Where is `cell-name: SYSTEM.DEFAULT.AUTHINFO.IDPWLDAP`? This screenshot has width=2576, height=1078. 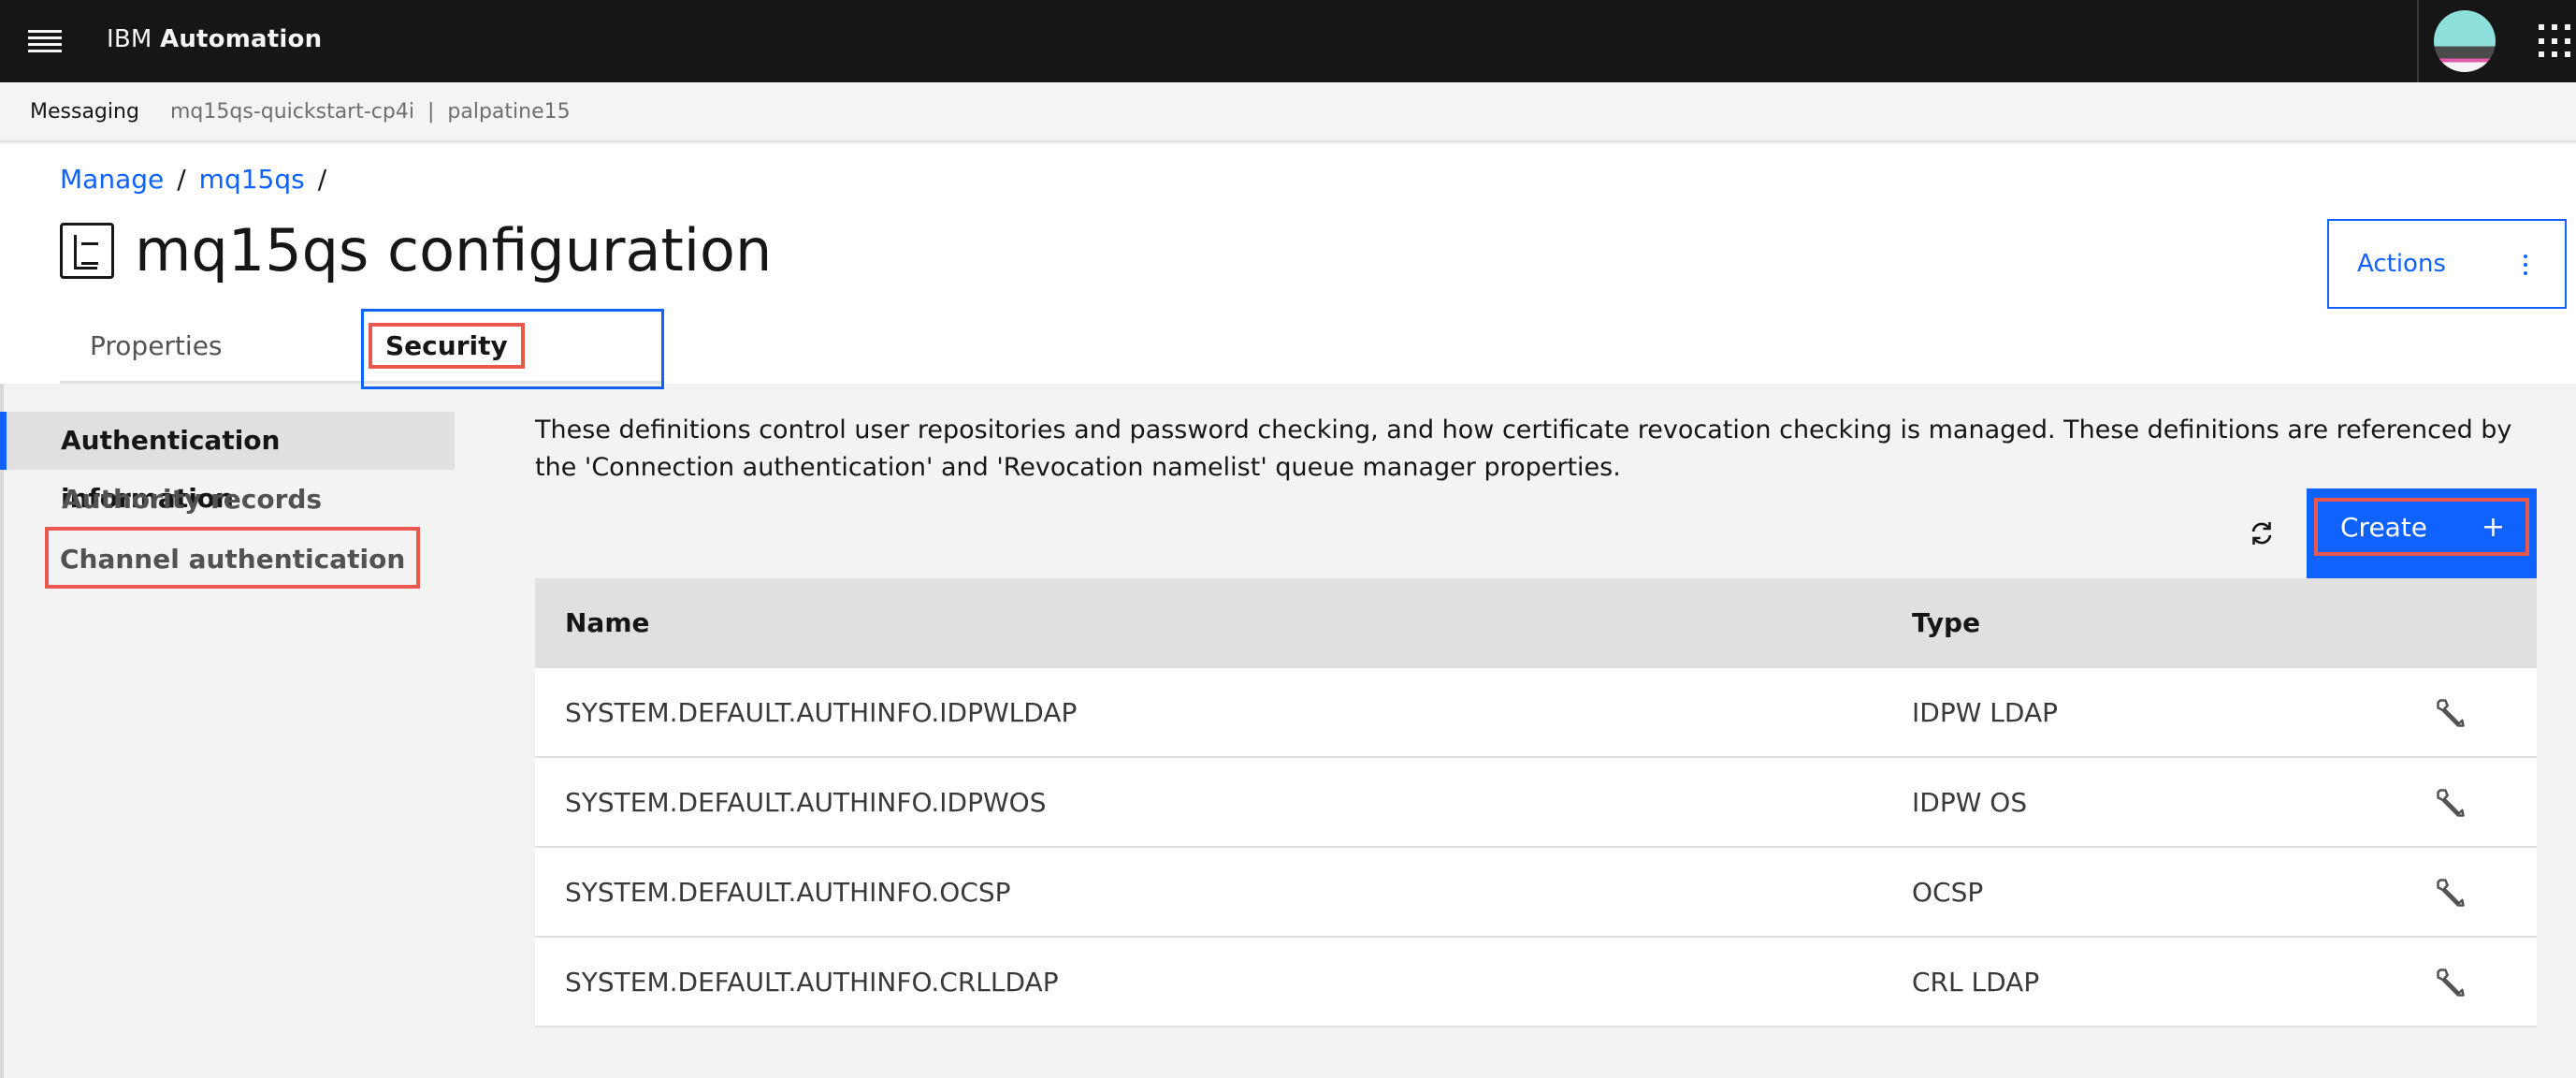
cell-name: SYSTEM.DEFAULT.AUTHINFO.IDPWLDAP is located at coordinates (822, 712).